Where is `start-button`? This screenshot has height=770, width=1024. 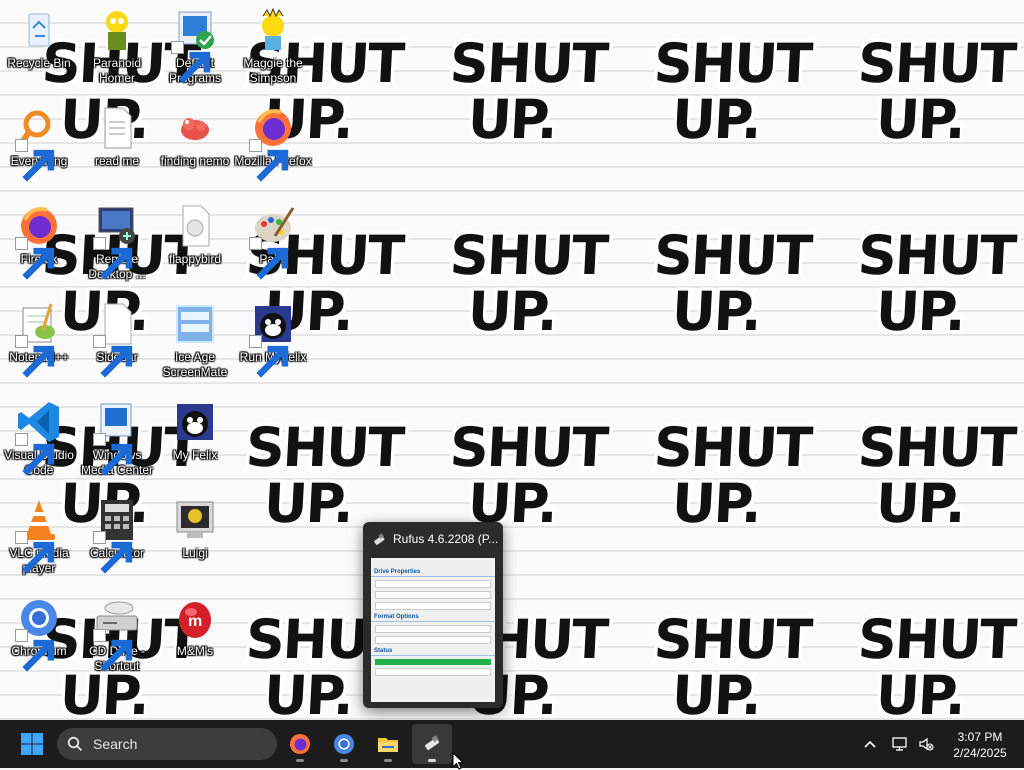 start-button is located at coordinates (32, 744).